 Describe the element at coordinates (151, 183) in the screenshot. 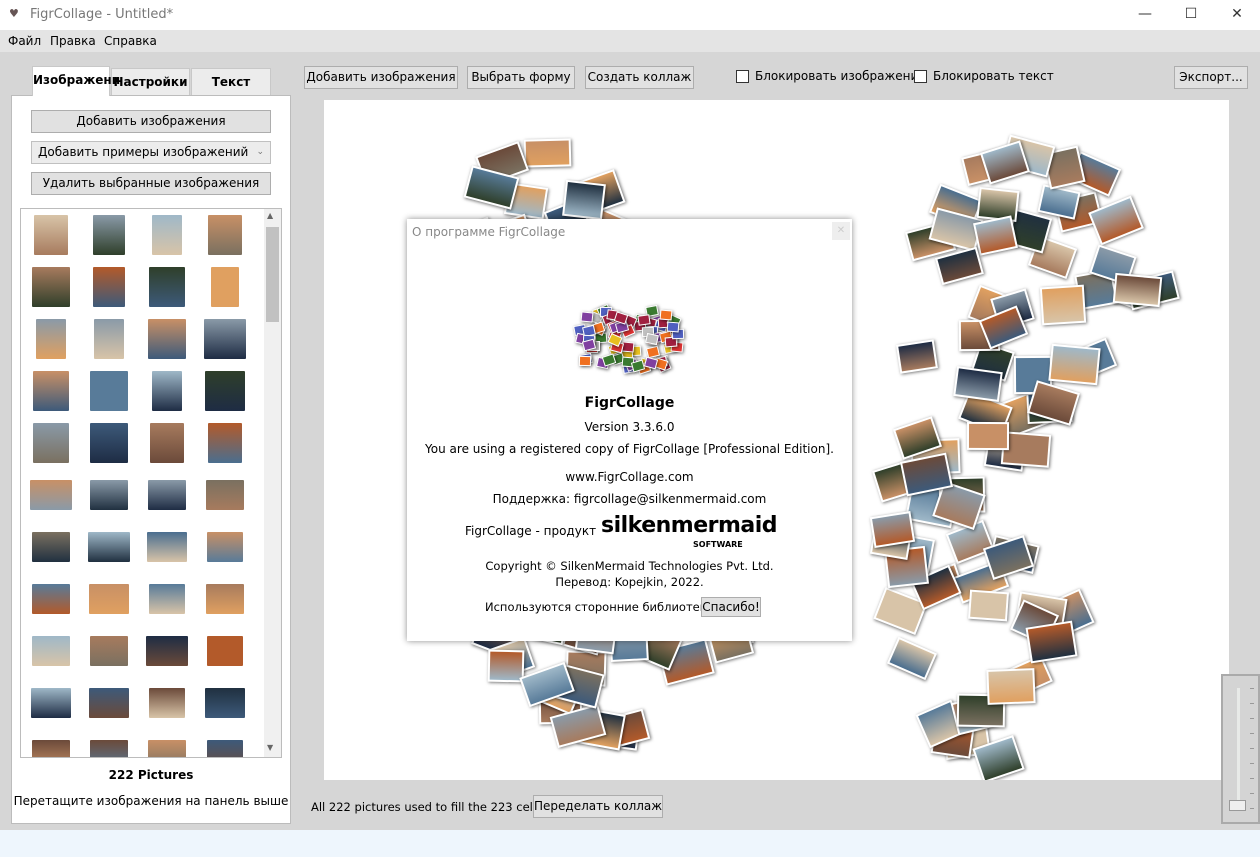

I see `remove-selected-button: Удалить выбранные изображения` at that location.